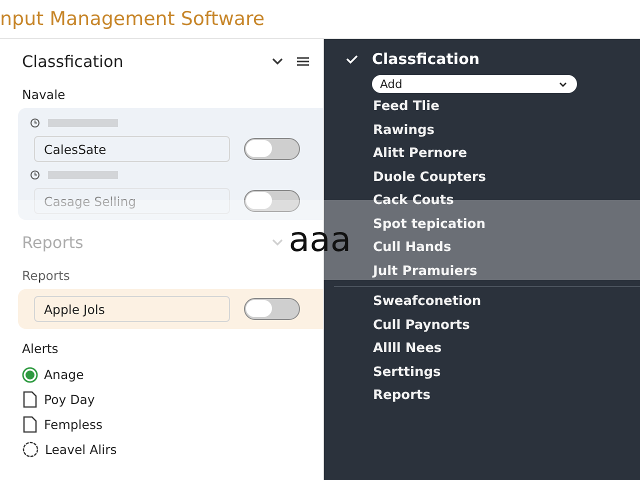  Describe the element at coordinates (426, 59) in the screenshot. I see `menu-title: Classfication` at that location.